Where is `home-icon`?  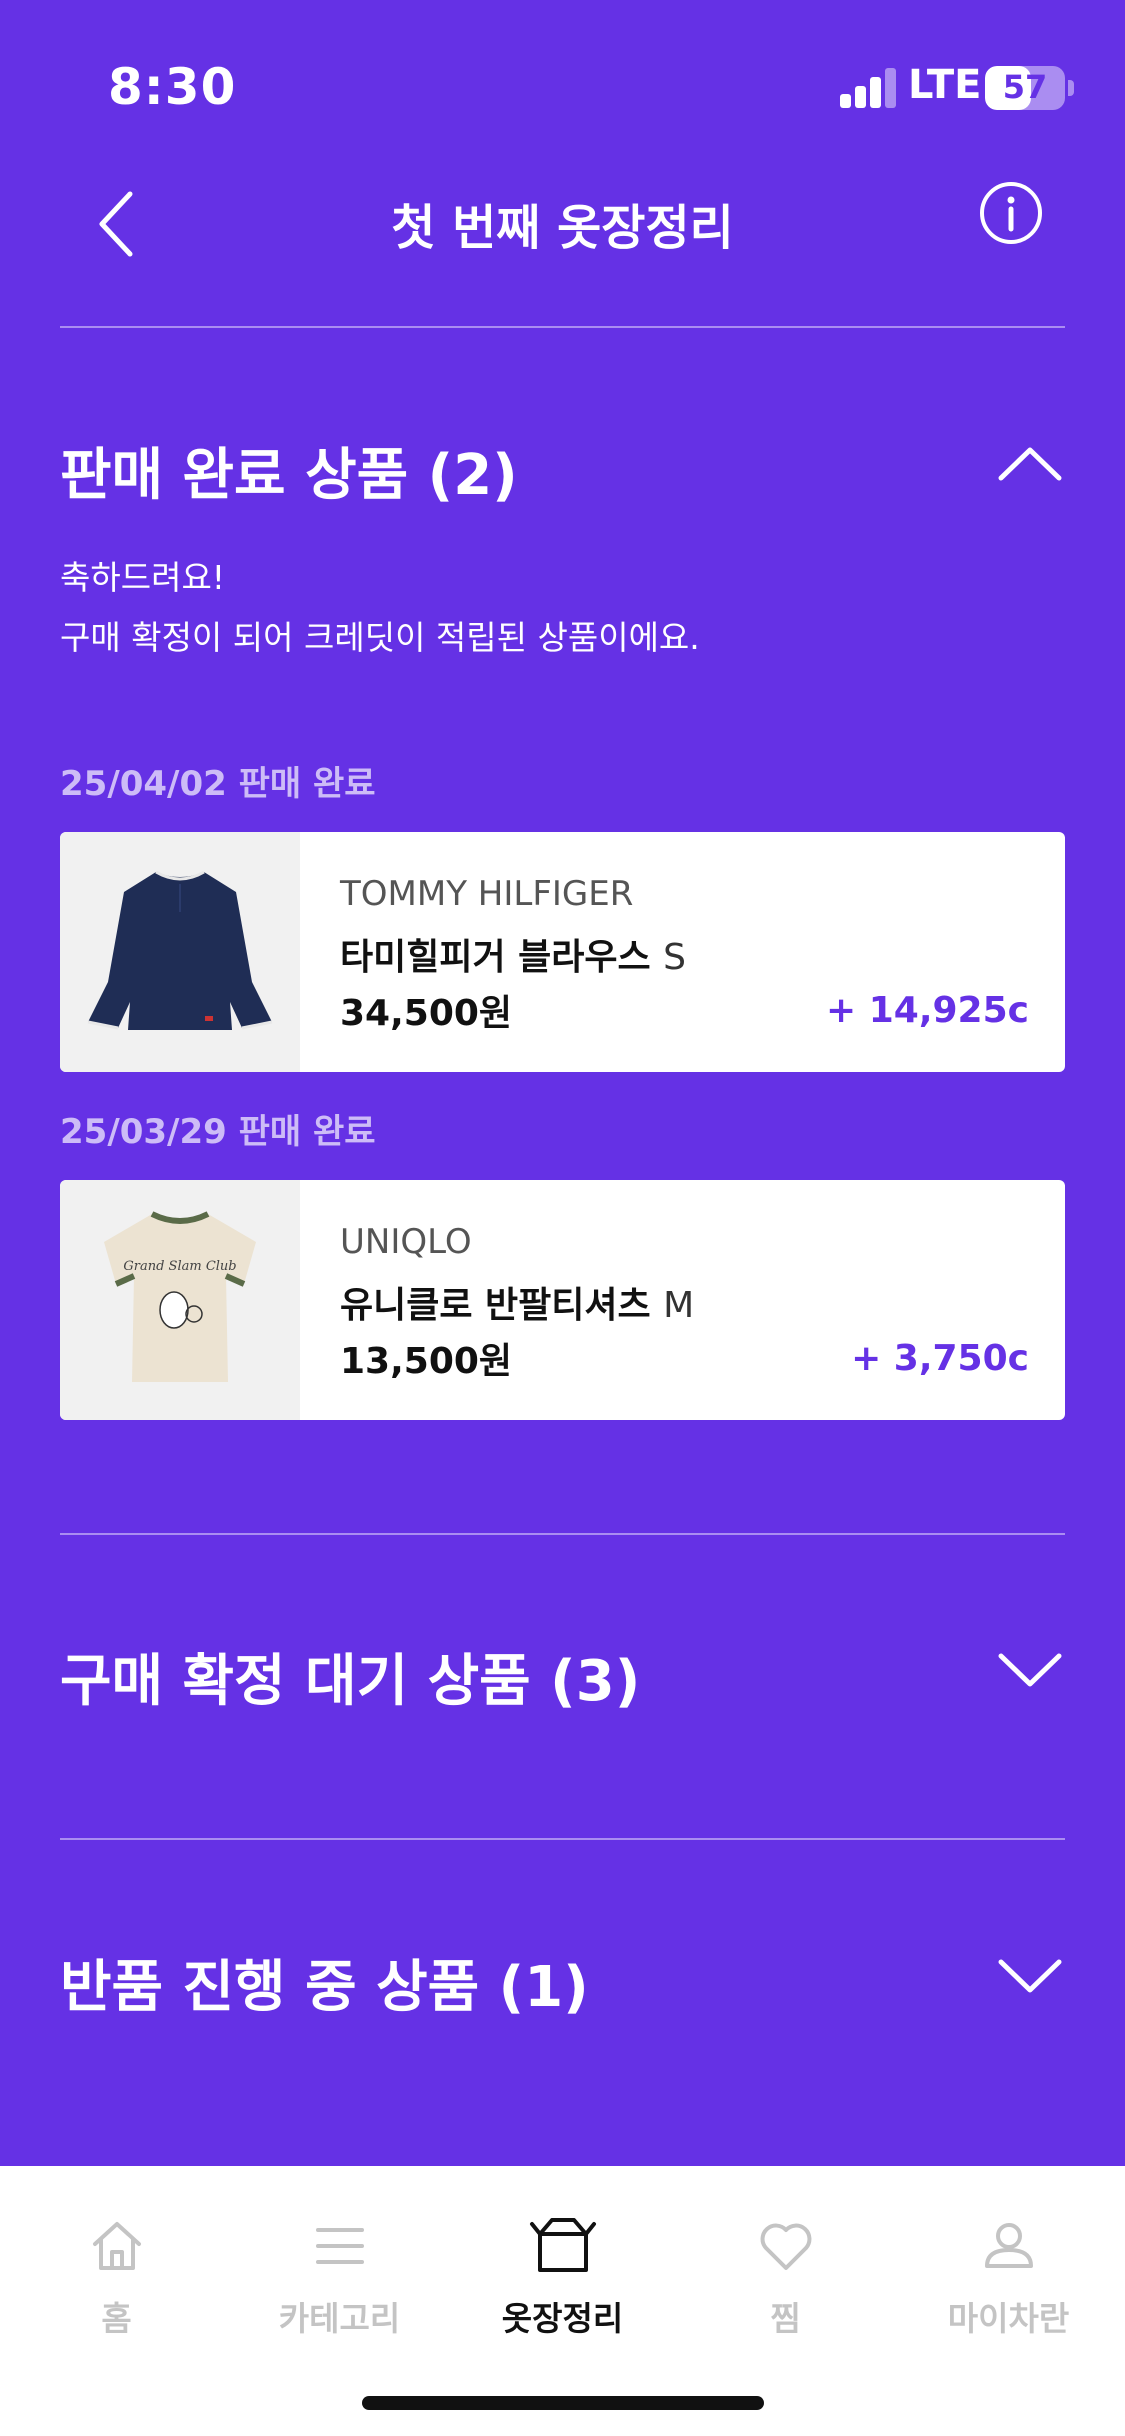 home-icon is located at coordinates (116, 2246).